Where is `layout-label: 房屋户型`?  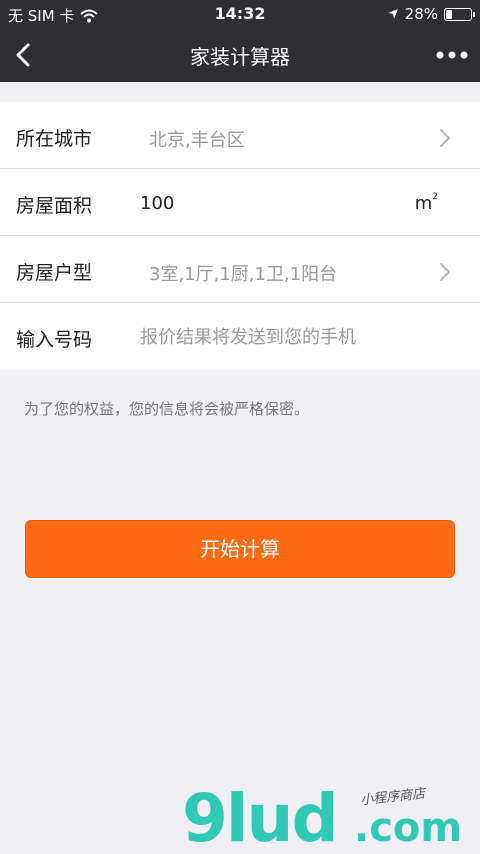
layout-label: 房屋户型 is located at coordinates (54, 273).